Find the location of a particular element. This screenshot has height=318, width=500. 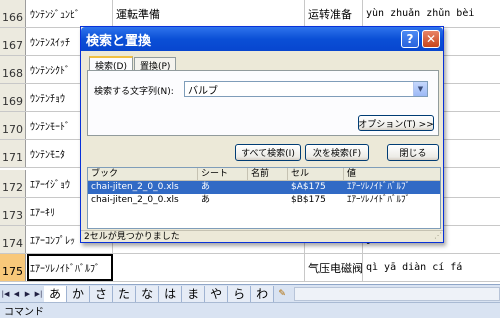

sheet-cell: 运转准备 is located at coordinates (334, 13).